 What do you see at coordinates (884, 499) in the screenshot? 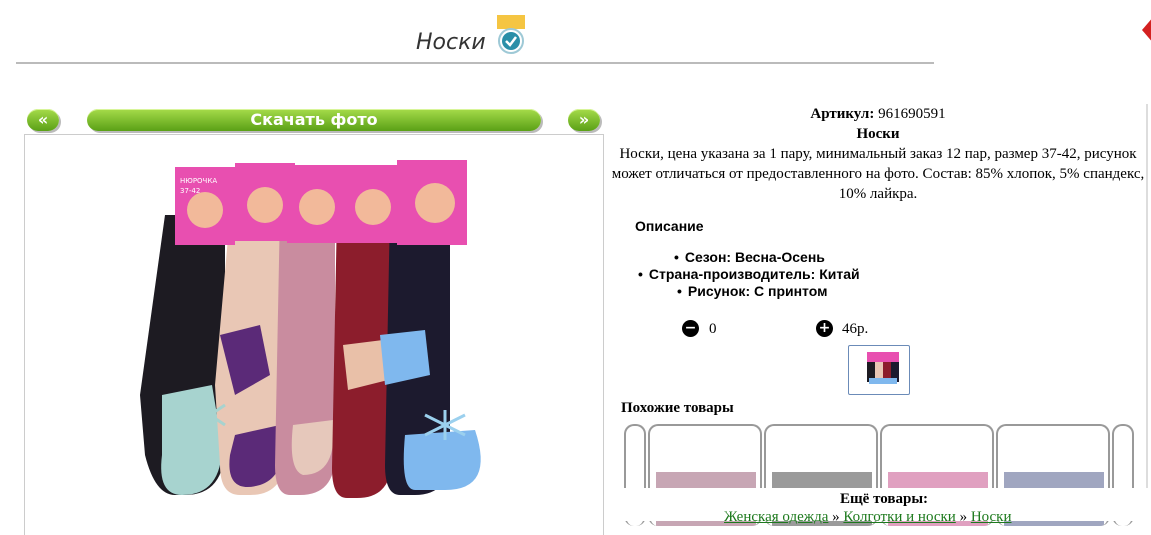
I see `more-goods-heading: Ещё товары:` at bounding box center [884, 499].